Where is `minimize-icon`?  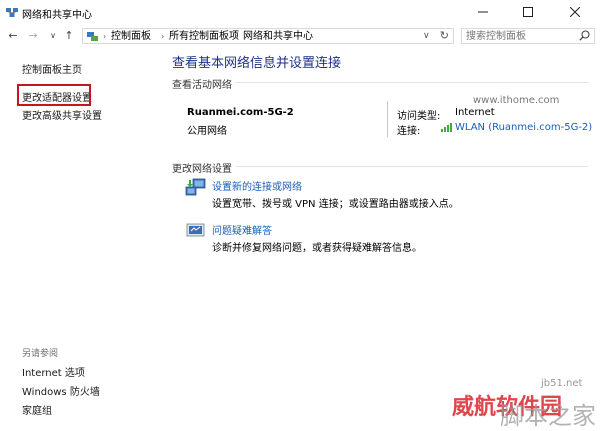
minimize-icon is located at coordinates (482, 12).